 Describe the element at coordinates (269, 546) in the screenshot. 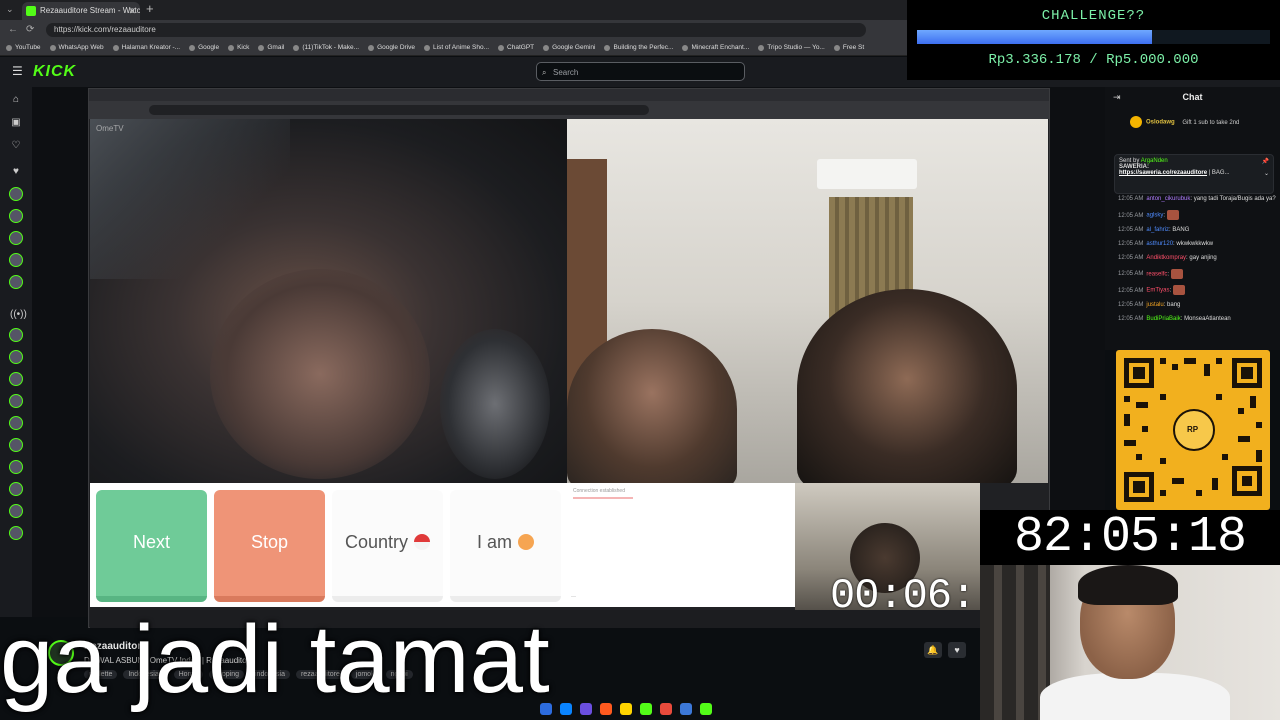

I see `stop-button: Stop` at that location.